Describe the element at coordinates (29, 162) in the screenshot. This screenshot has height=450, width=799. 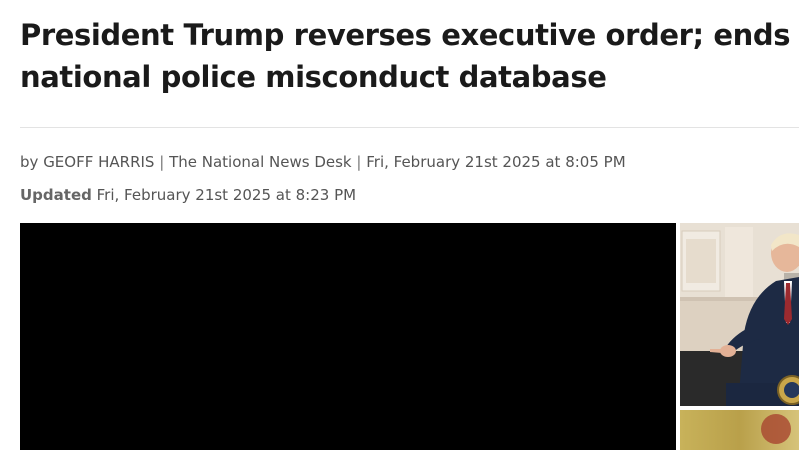
I see `byline-prefix: by` at that location.